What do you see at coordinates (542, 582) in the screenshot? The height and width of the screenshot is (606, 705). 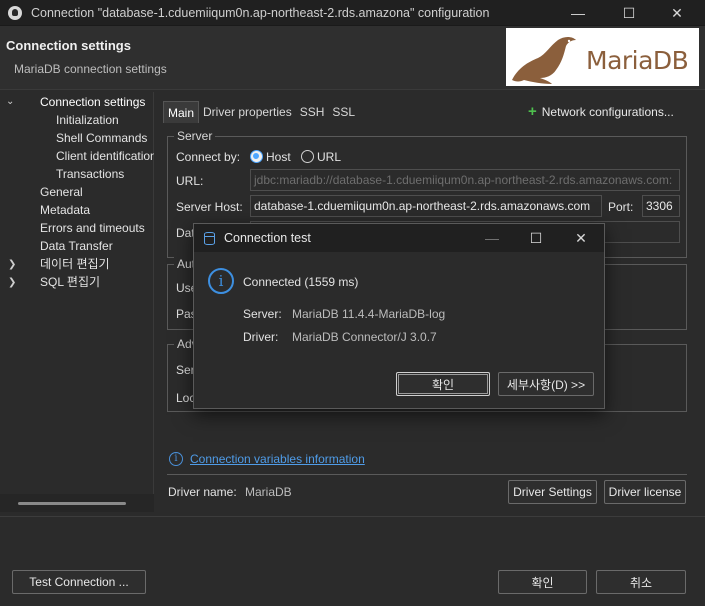 I see `ok-button: 확인` at bounding box center [542, 582].